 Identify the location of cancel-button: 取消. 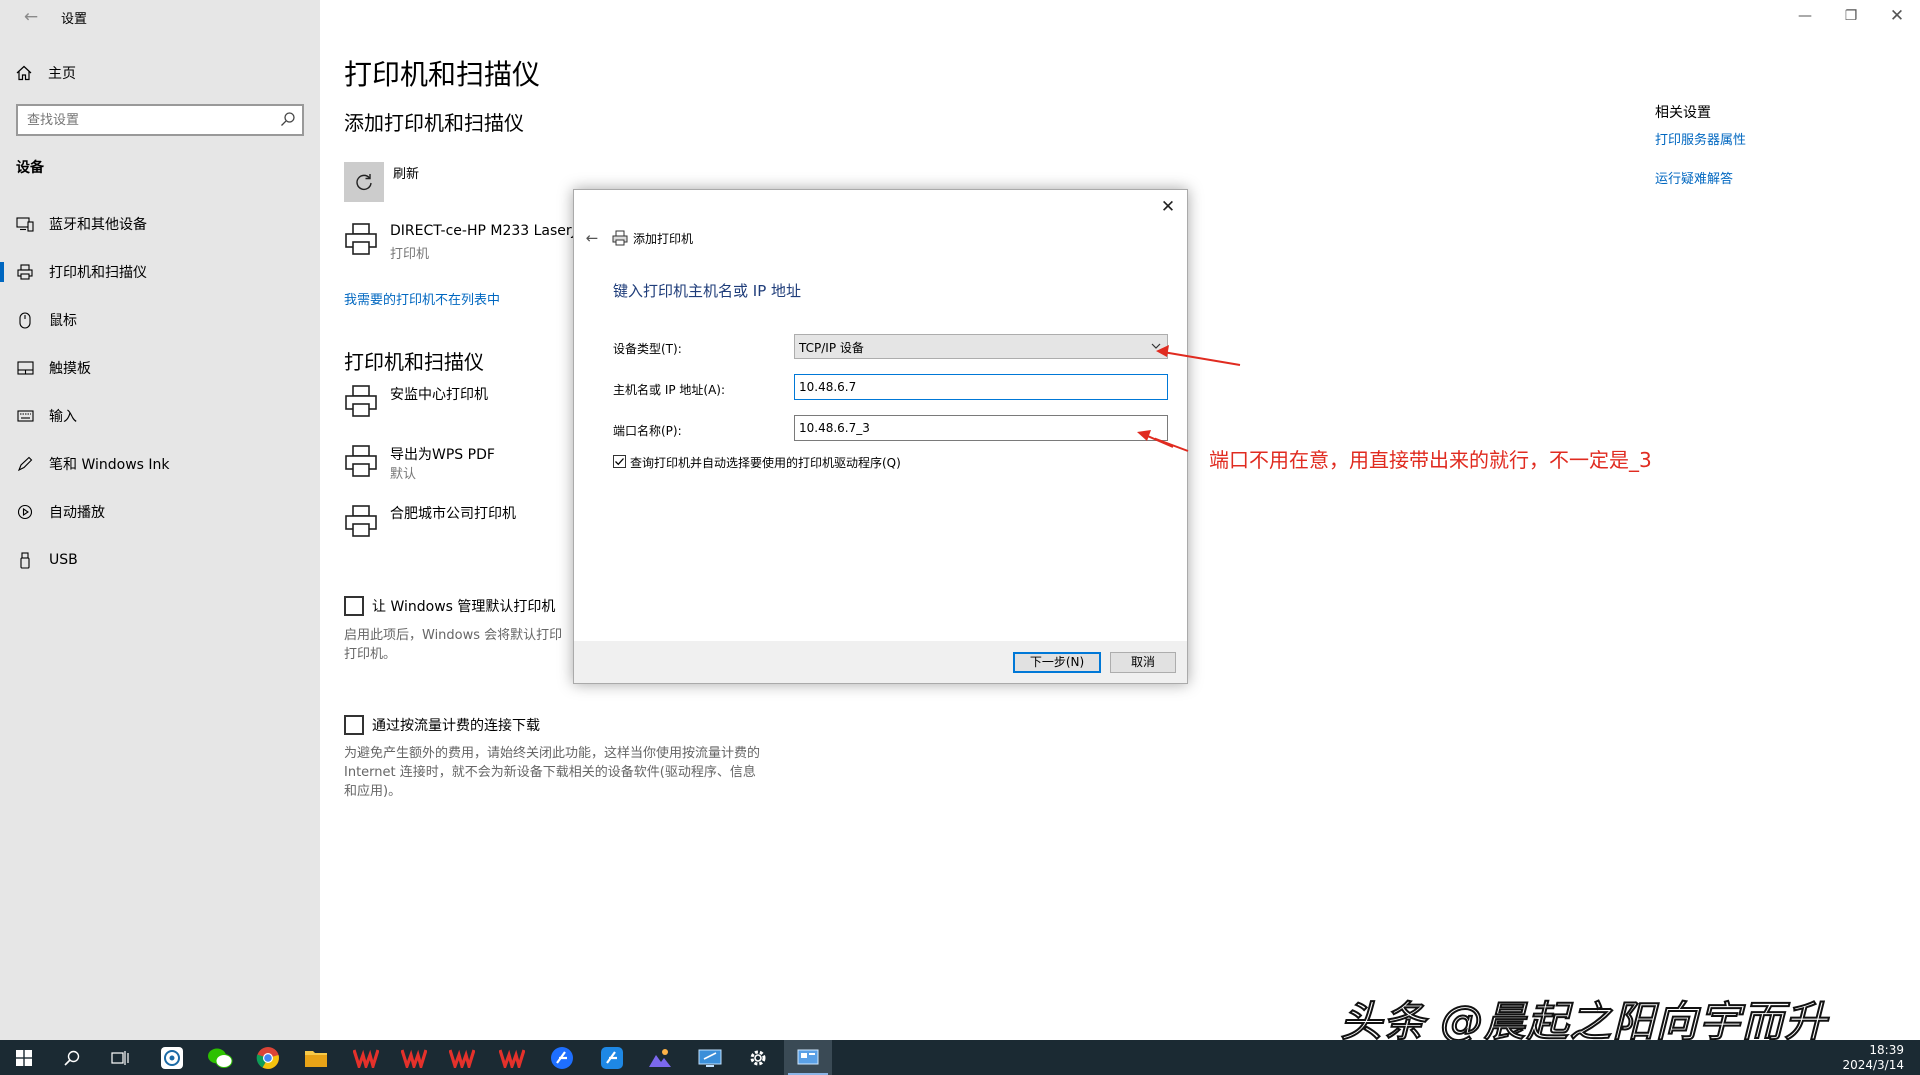
(1143, 662).